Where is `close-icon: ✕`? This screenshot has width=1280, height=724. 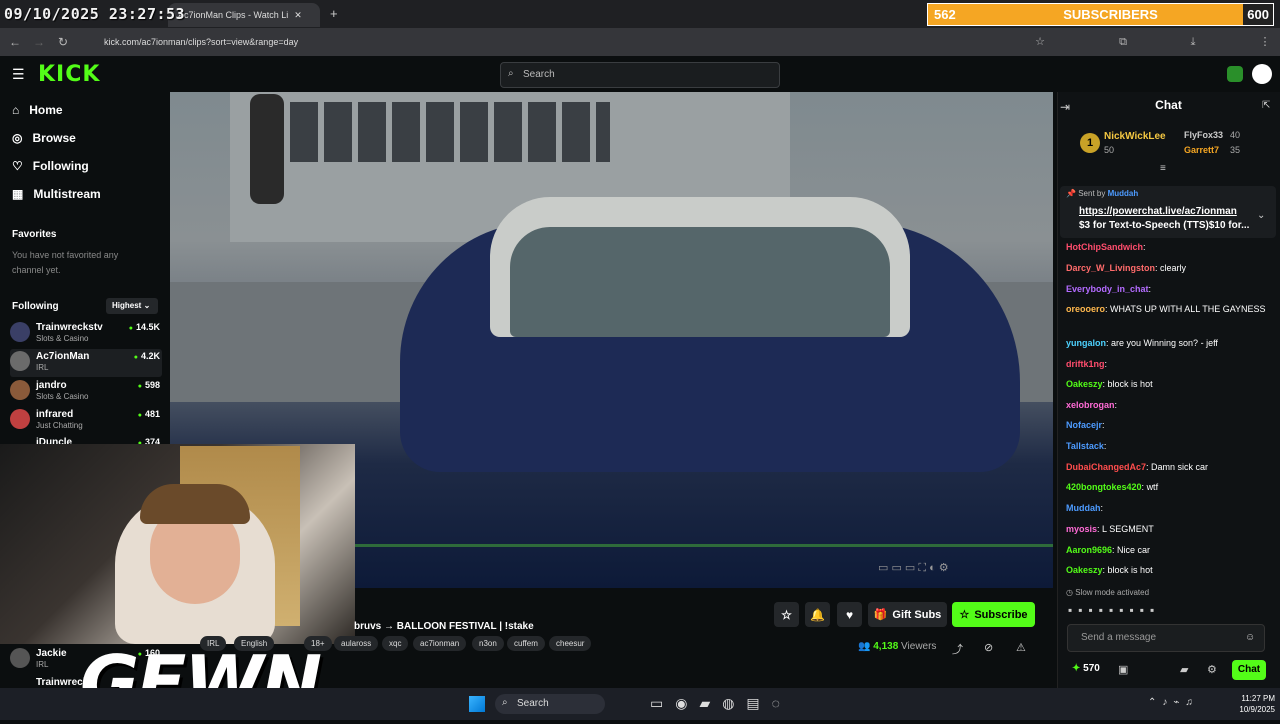
close-icon: ✕ is located at coordinates (298, 15).